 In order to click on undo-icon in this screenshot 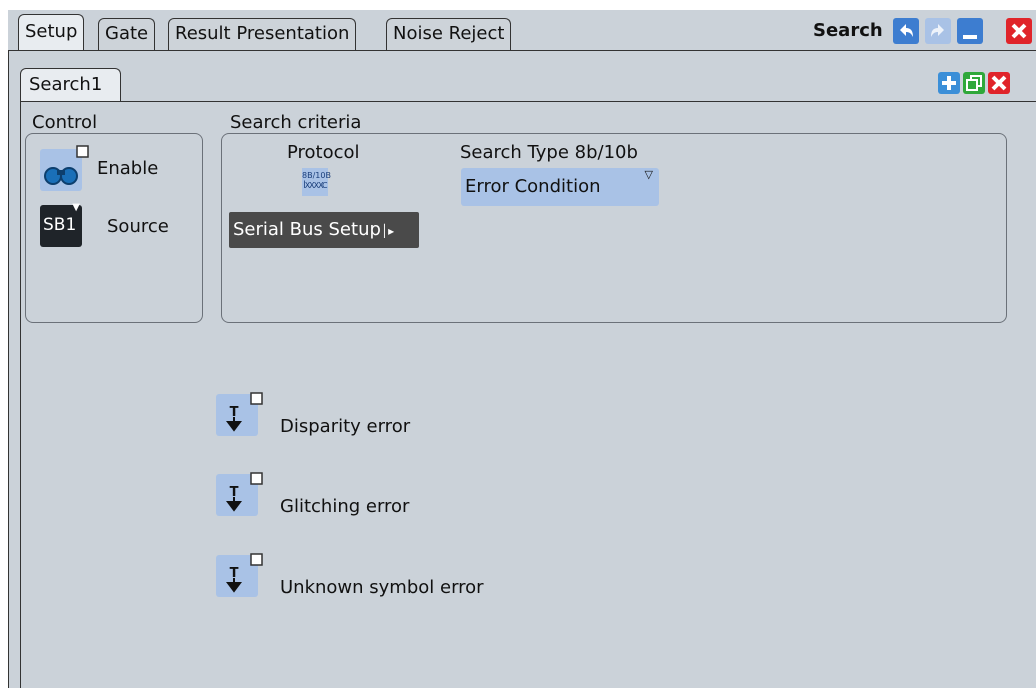, I will do `click(906, 31)`.